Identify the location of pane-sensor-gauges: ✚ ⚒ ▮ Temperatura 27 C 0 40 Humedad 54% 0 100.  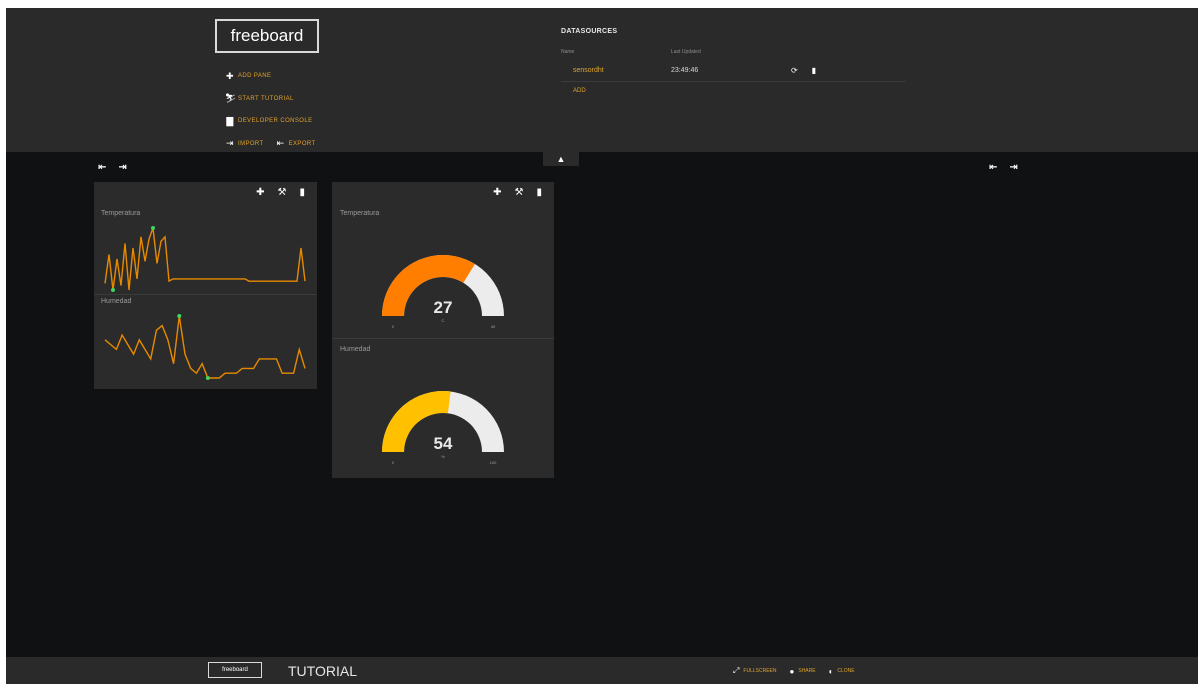
(443, 330).